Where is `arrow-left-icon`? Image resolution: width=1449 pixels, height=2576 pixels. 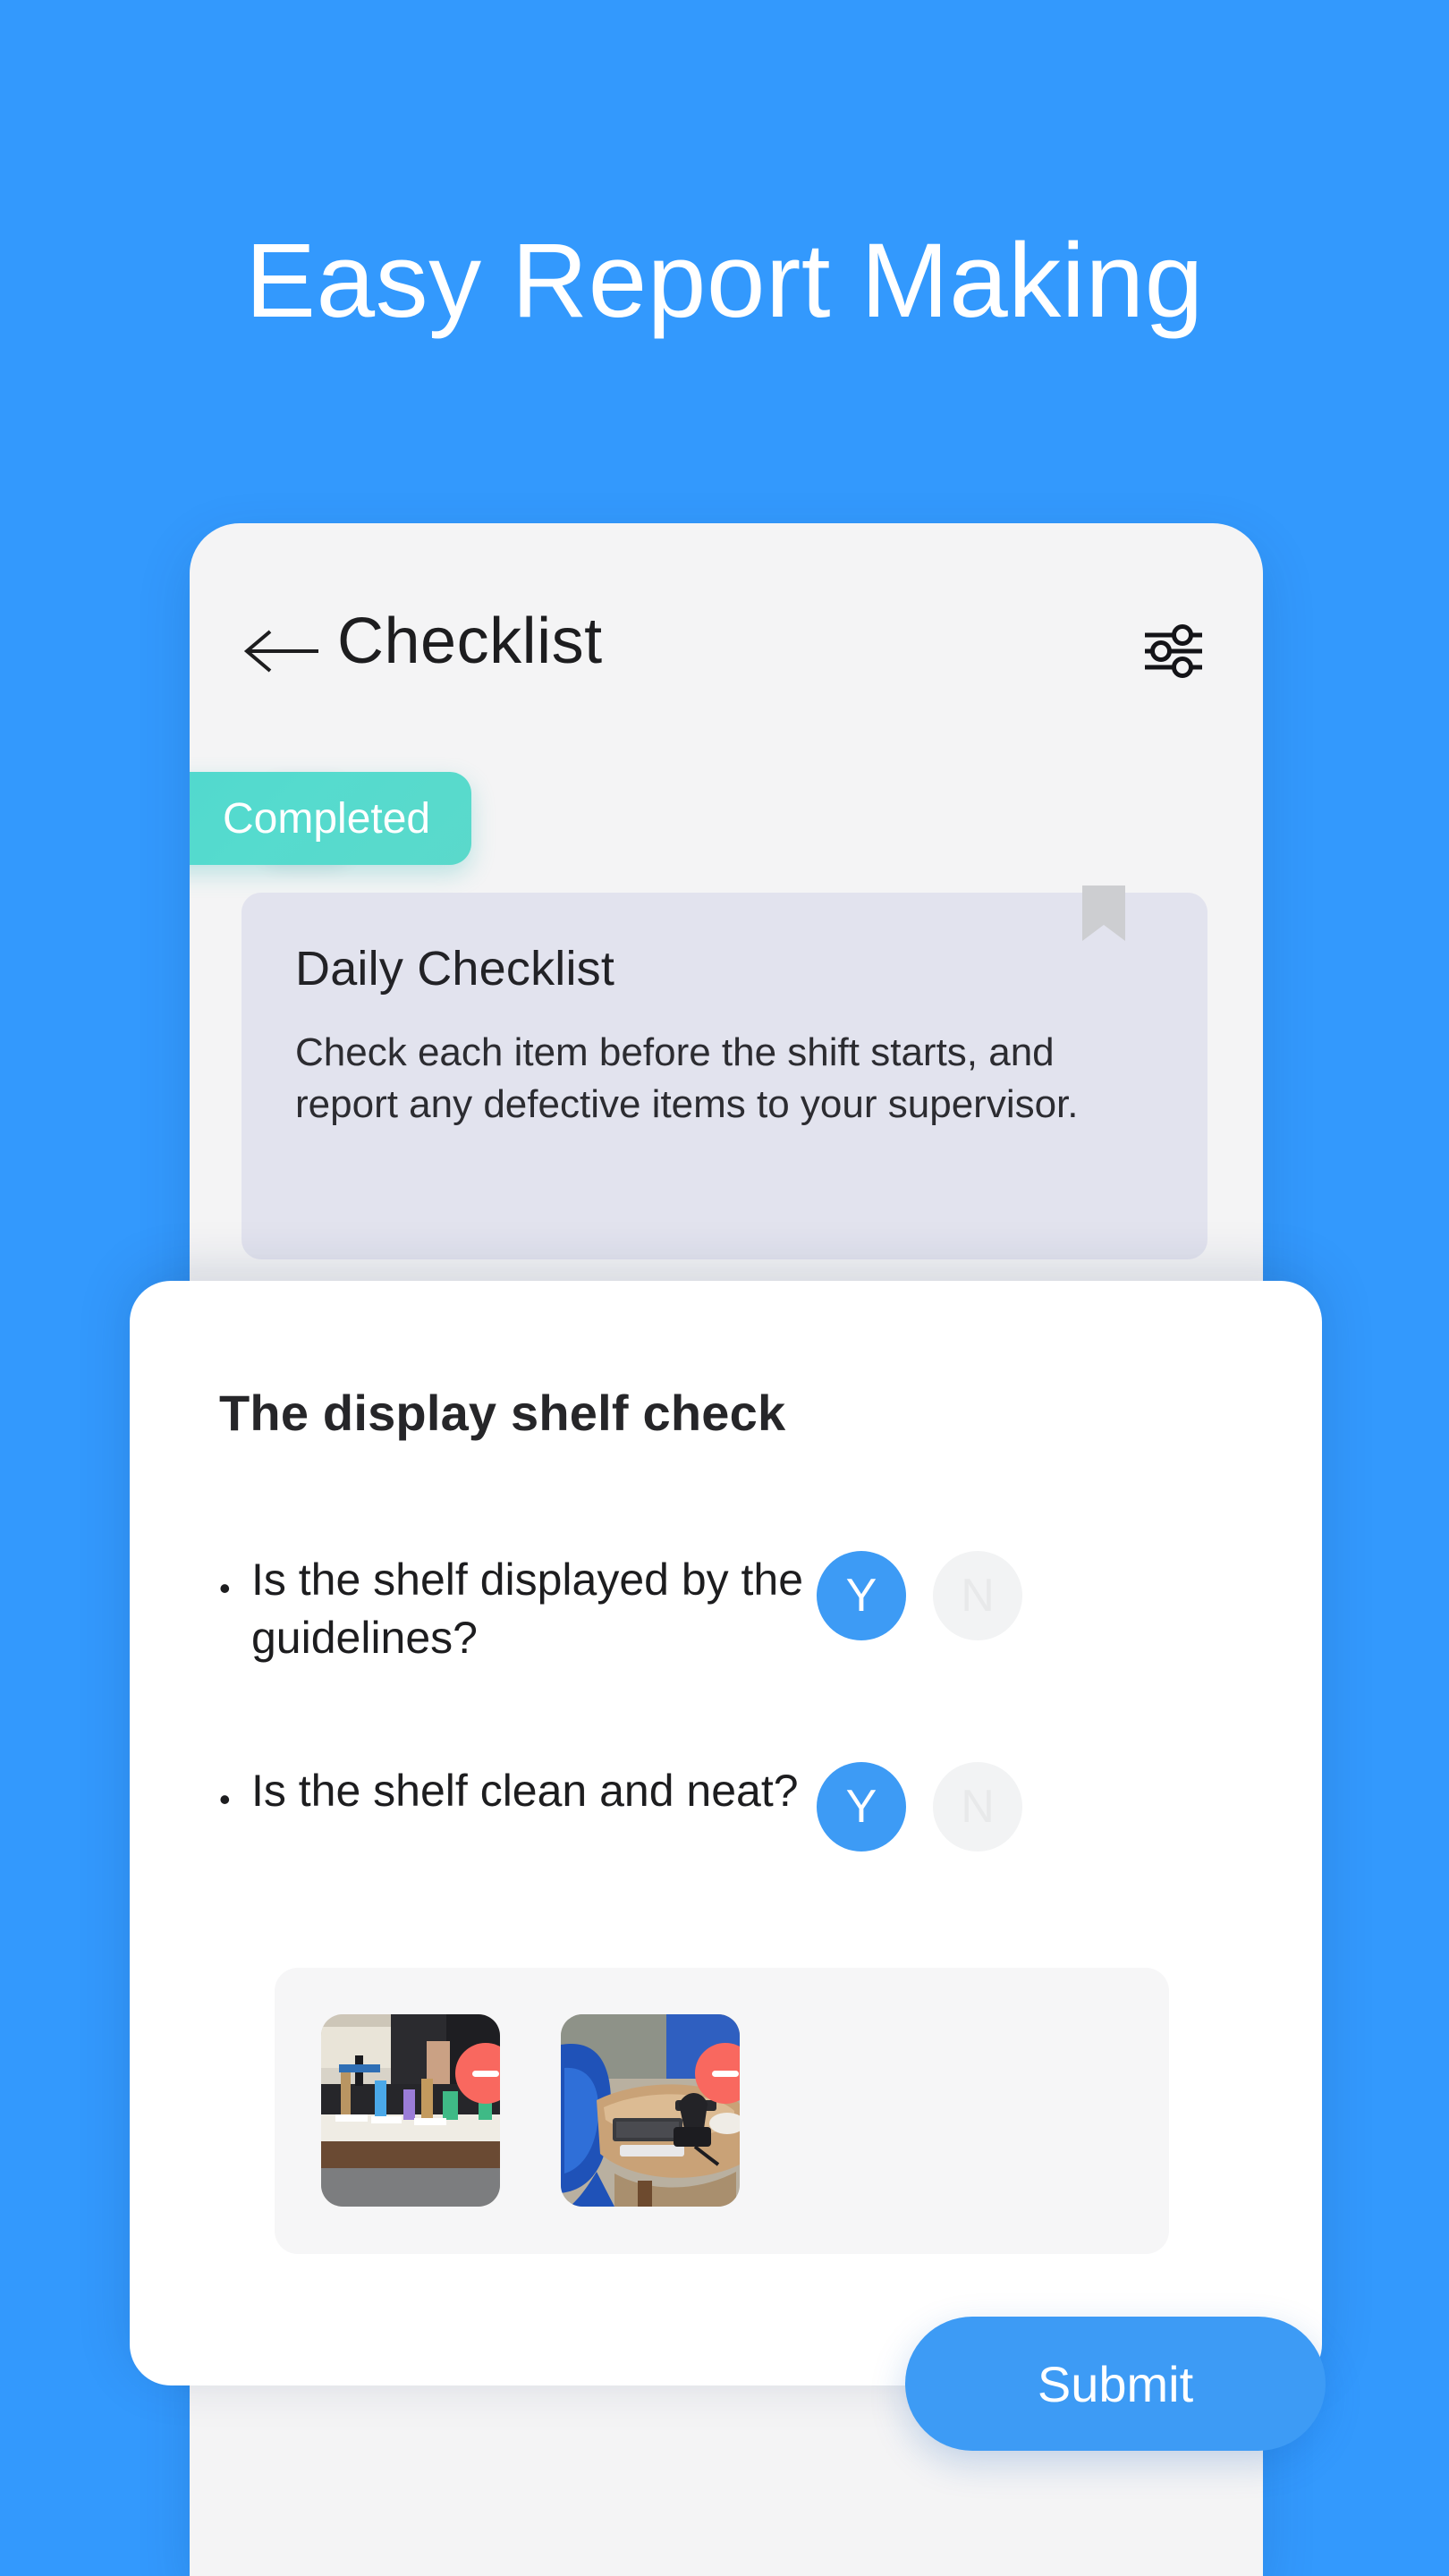 arrow-left-icon is located at coordinates (282, 651).